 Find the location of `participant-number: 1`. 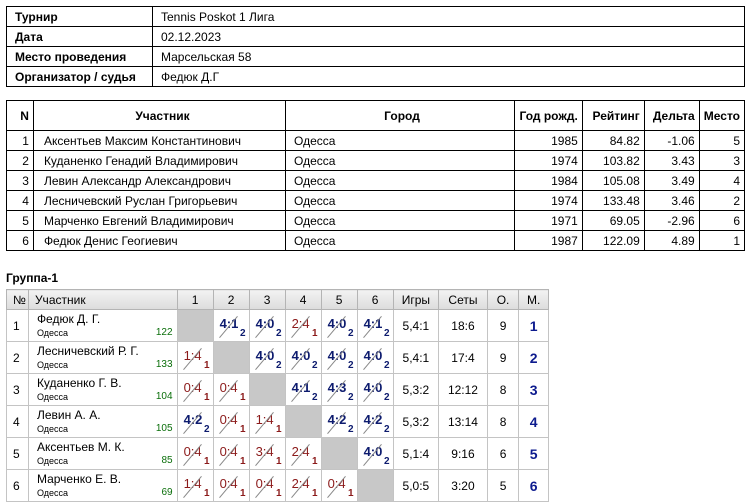

participant-number: 1 is located at coordinates (20, 140).